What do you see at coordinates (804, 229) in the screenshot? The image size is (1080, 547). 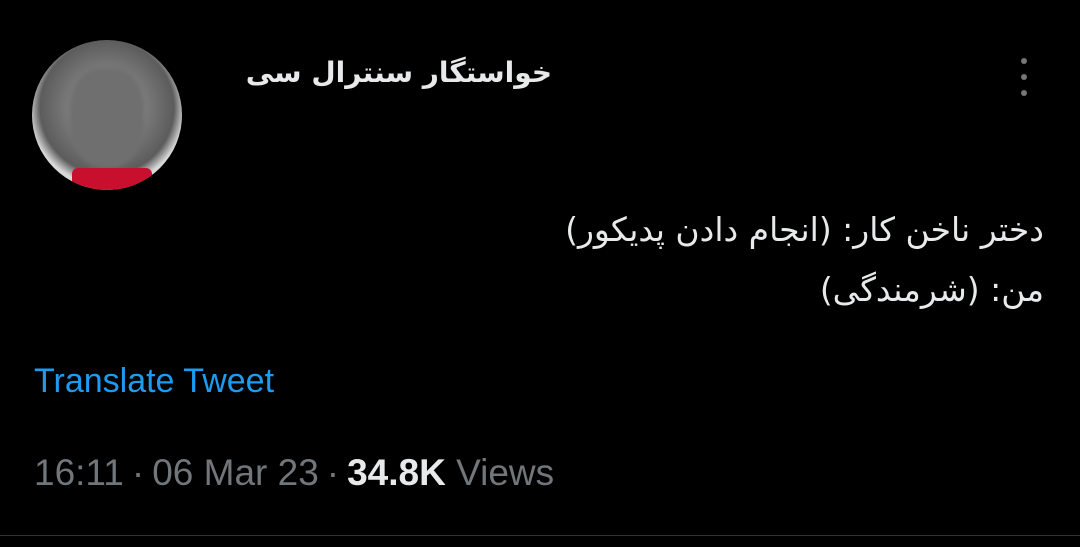 I see `tweet-text-line-1: دختر ناخن کار: (انجام دادن پدیکور)` at bounding box center [804, 229].